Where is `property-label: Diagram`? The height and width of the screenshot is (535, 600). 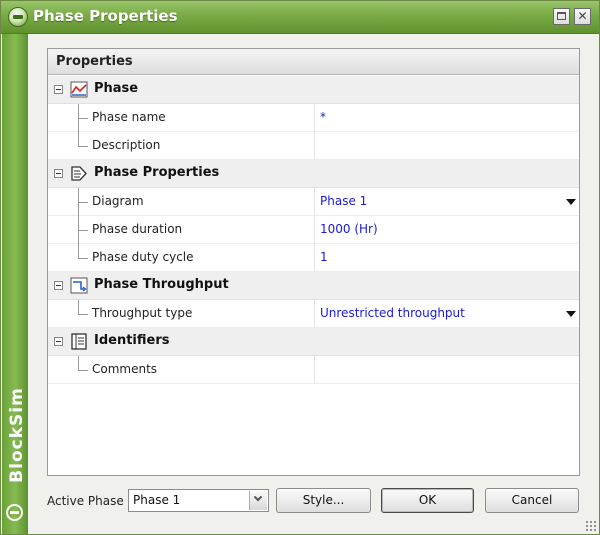
property-label: Diagram is located at coordinates (118, 201).